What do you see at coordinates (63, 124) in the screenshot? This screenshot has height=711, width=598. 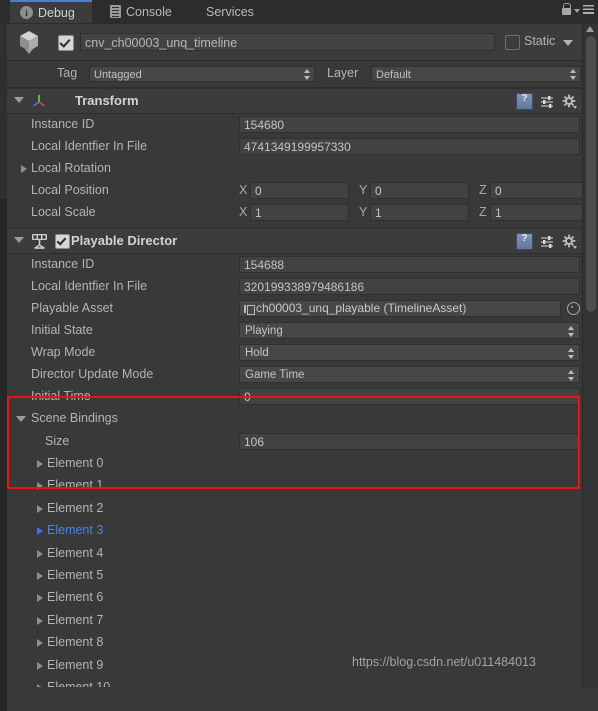 I see `row-label: Instance ID` at bounding box center [63, 124].